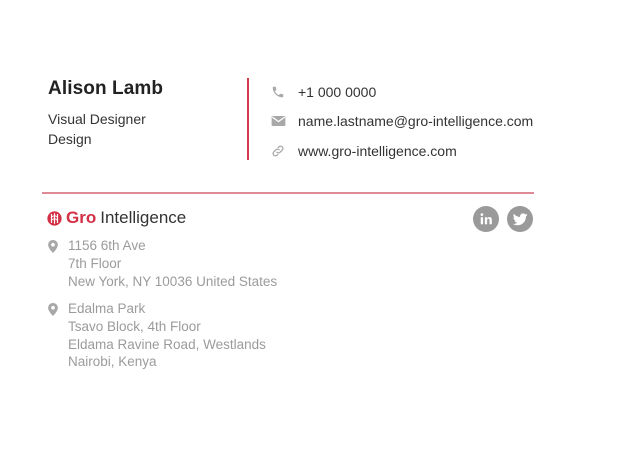 The image size is (640, 454). I want to click on address-line: 7th Floor, so click(95, 263).